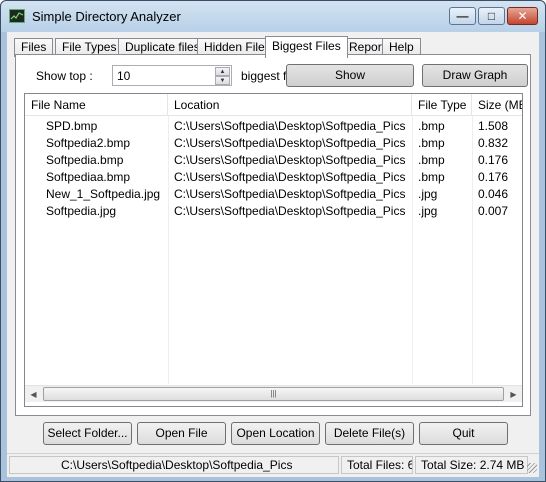 Image resolution: width=546 pixels, height=482 pixels. What do you see at coordinates (275, 433) in the screenshot?
I see `open-location-button: Open Location` at bounding box center [275, 433].